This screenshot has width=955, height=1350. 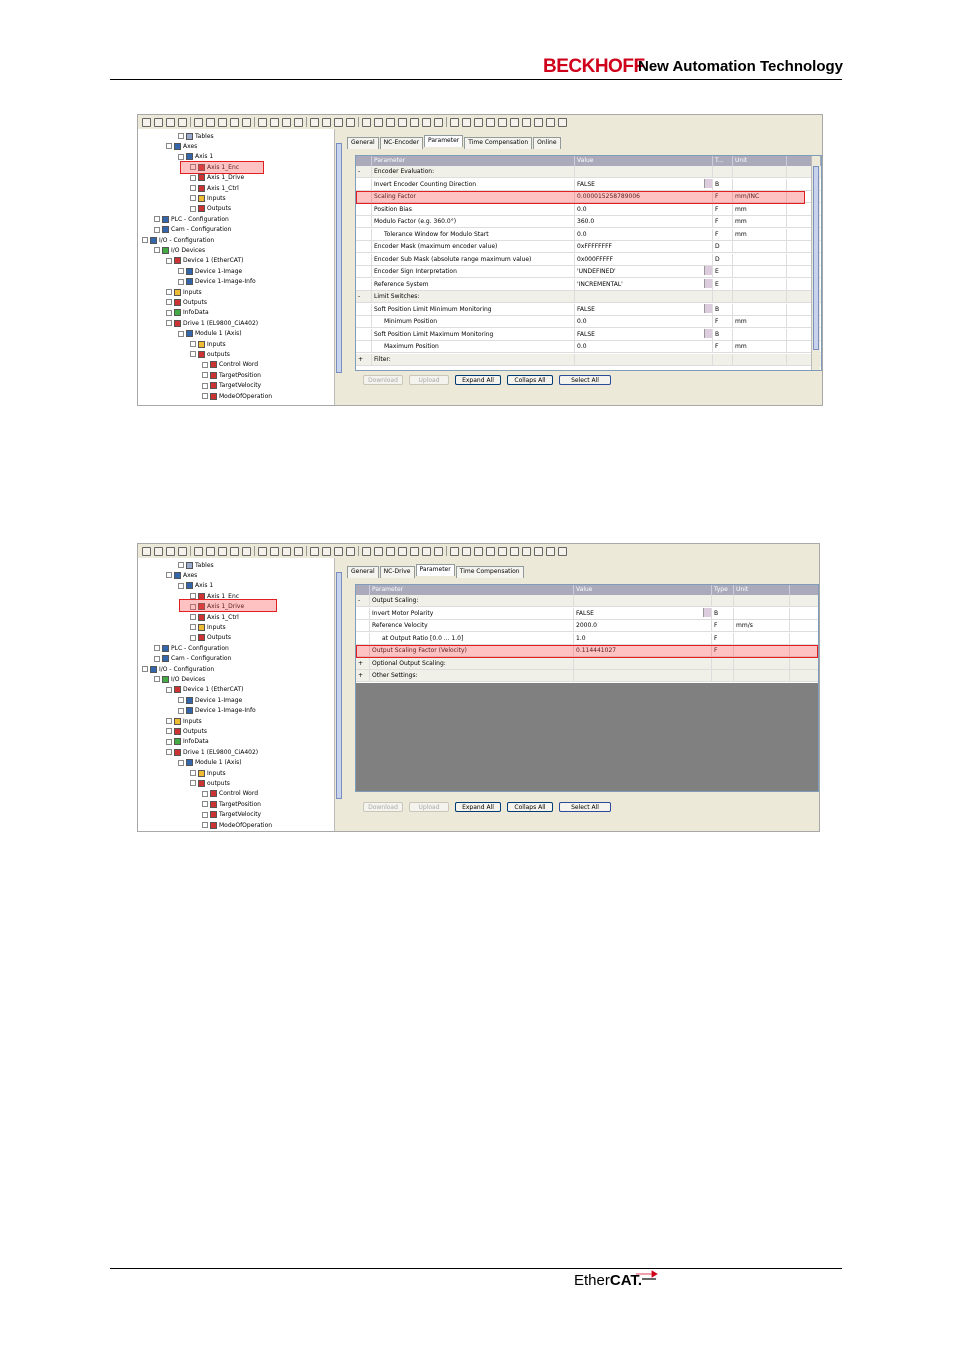 I want to click on parameter-row: at Output Ratio [0.0 ... 1.0] 1.0 F, so click(x=587, y=638).